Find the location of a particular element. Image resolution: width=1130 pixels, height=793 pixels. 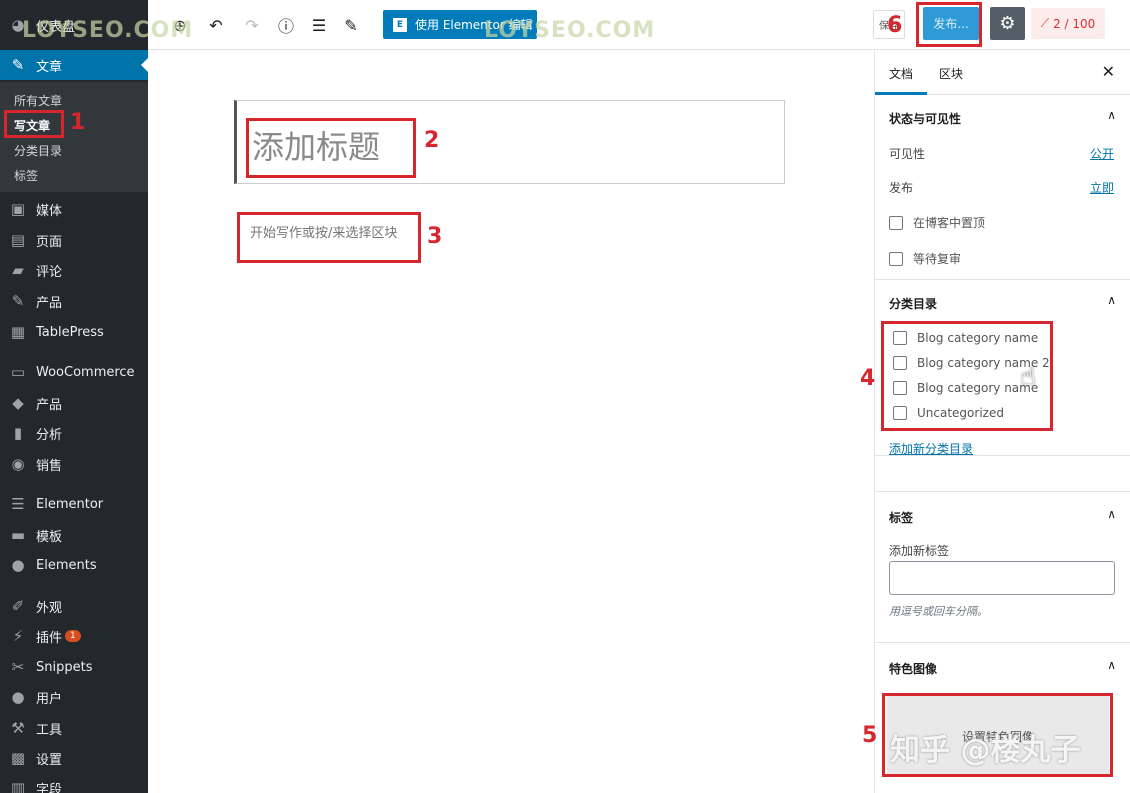

annotation-number: 6 is located at coordinates (895, 25).